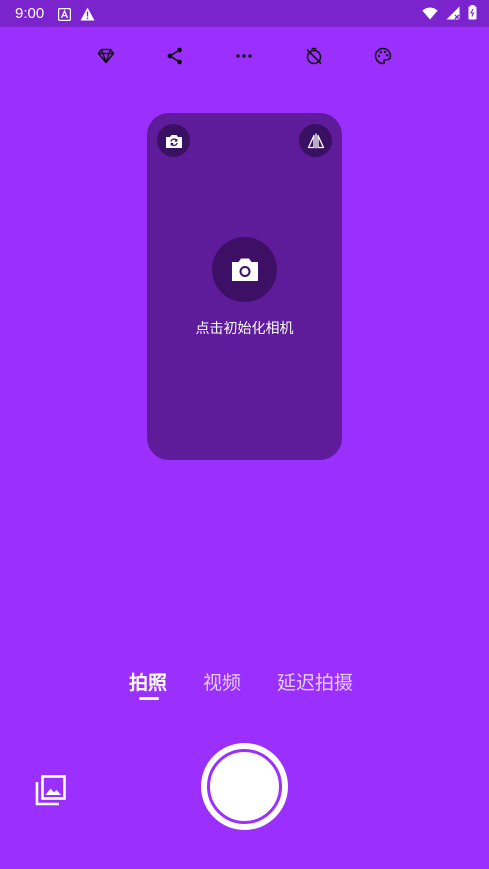  I want to click on share-icon, so click(175, 56).